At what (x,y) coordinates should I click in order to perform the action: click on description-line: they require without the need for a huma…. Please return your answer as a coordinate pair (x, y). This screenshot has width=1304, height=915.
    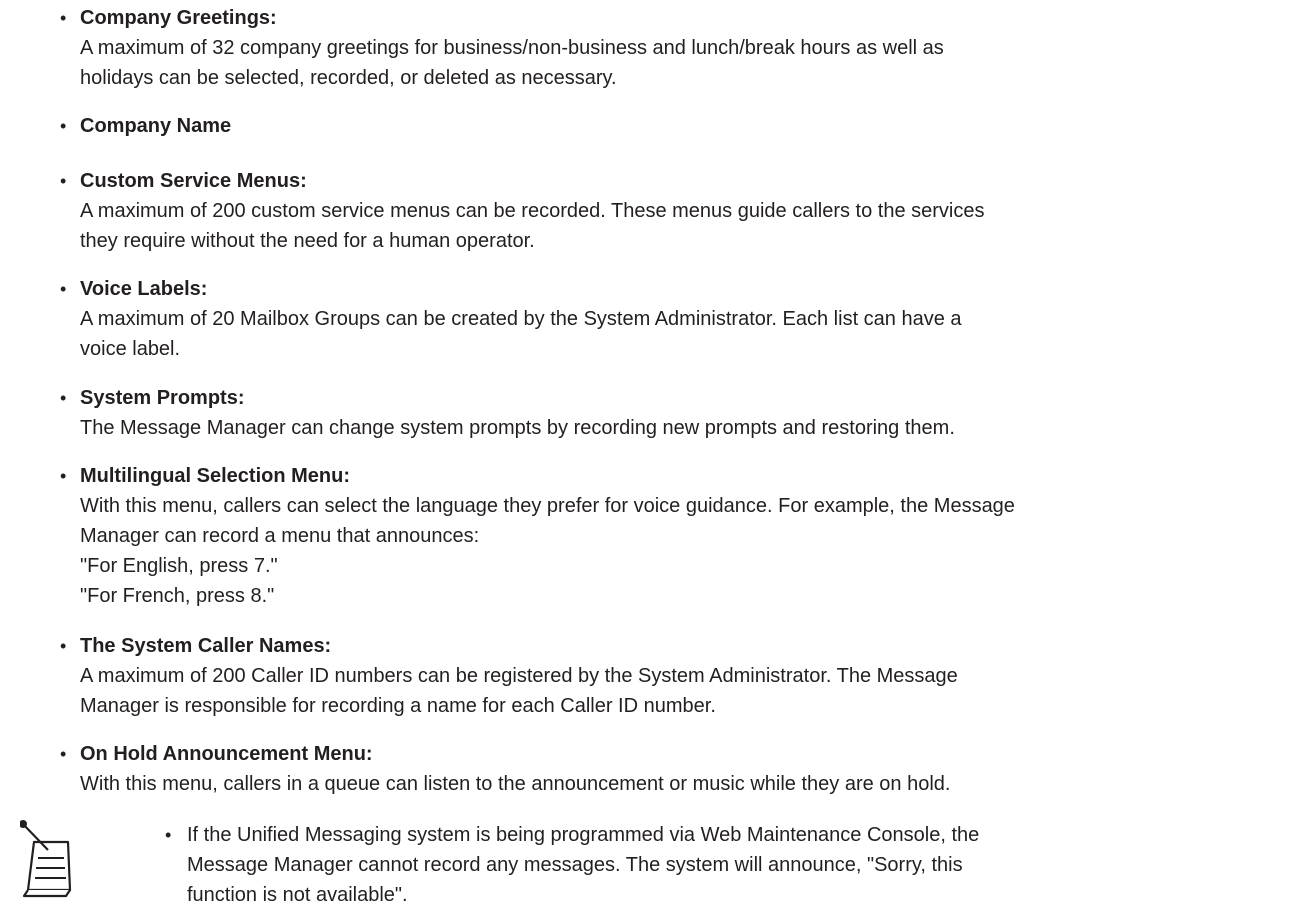
    Looking at the image, I should click on (307, 241).